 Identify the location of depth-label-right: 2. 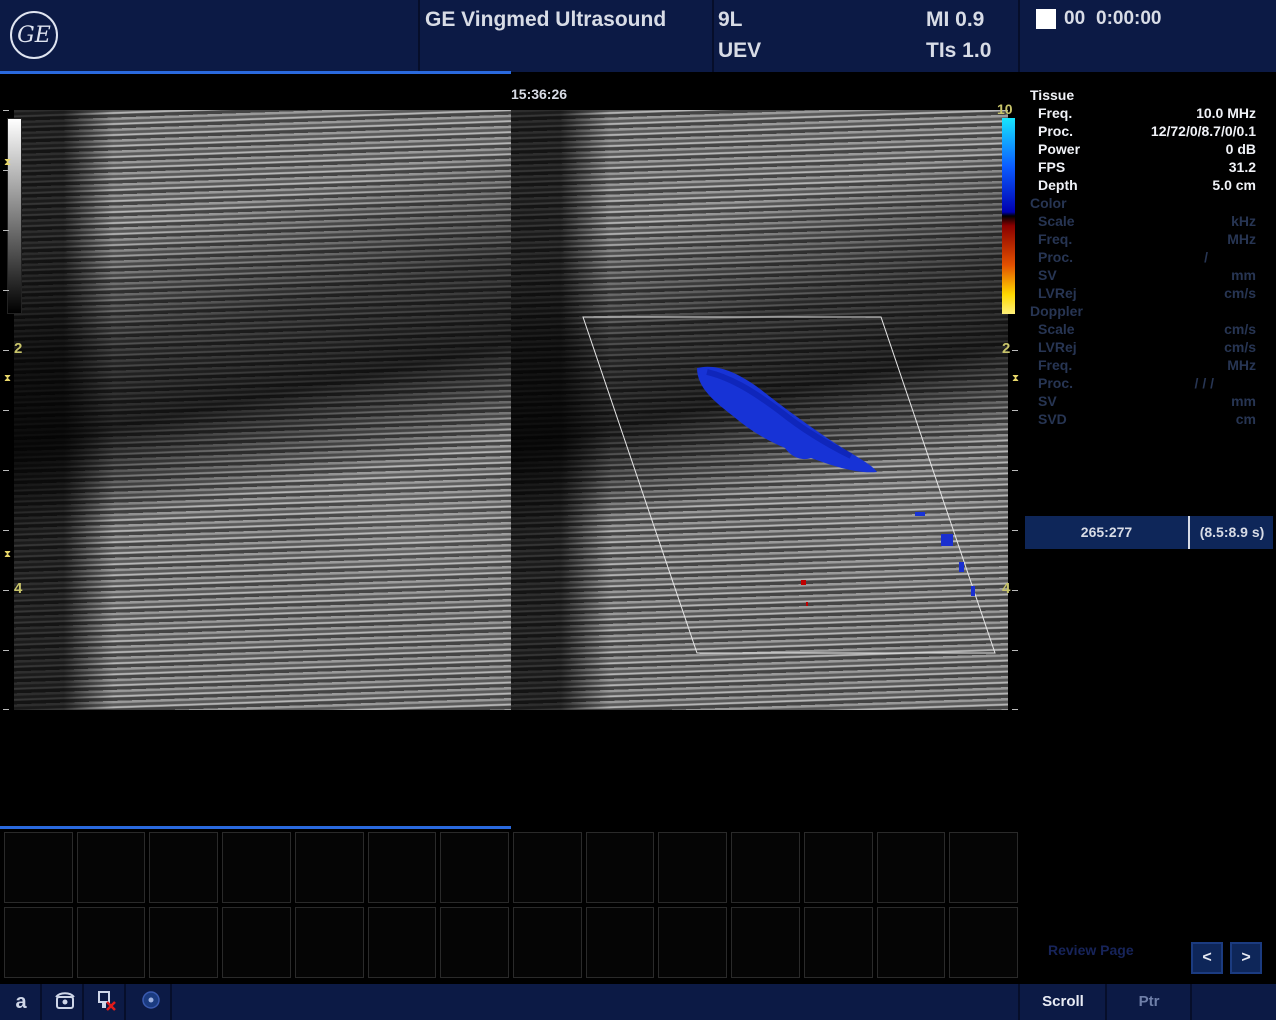
(1006, 348).